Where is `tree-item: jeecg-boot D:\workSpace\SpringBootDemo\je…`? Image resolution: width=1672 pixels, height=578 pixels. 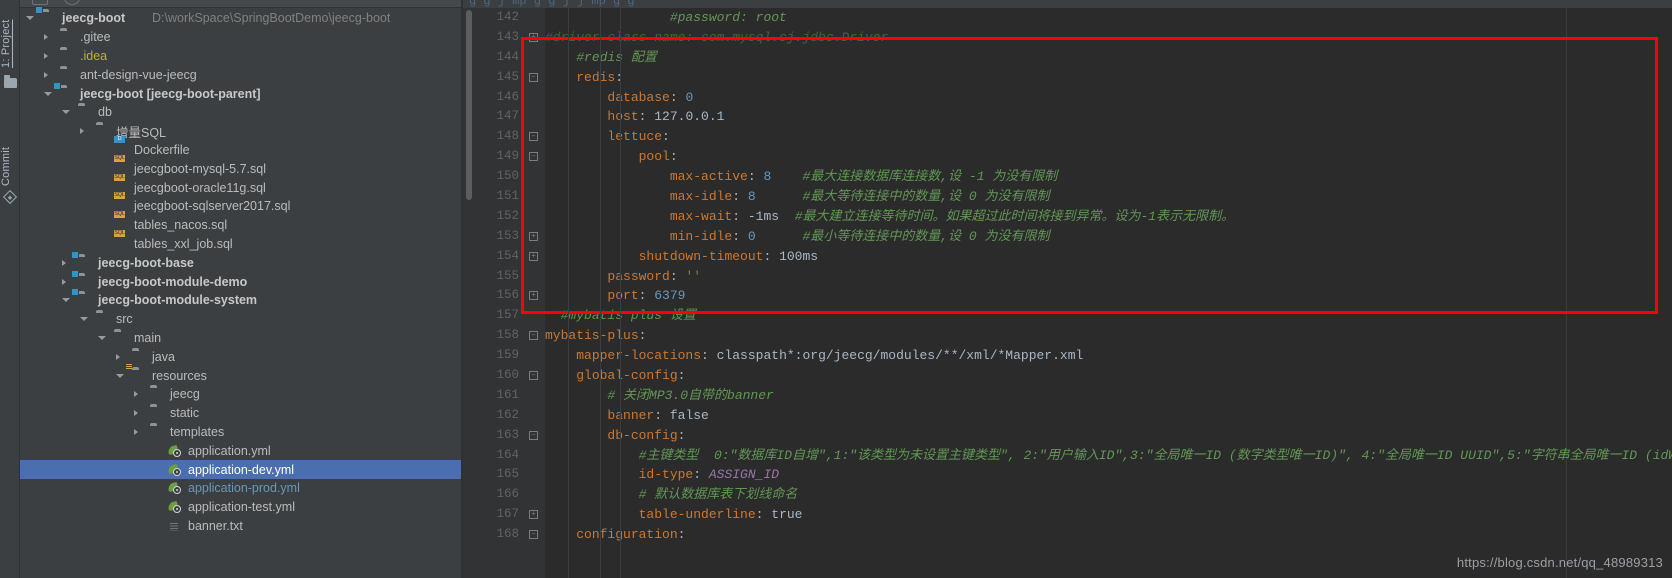
tree-item: jeecg-boot D:\workSpace\SpringBootDemo\je… is located at coordinates (240, 18).